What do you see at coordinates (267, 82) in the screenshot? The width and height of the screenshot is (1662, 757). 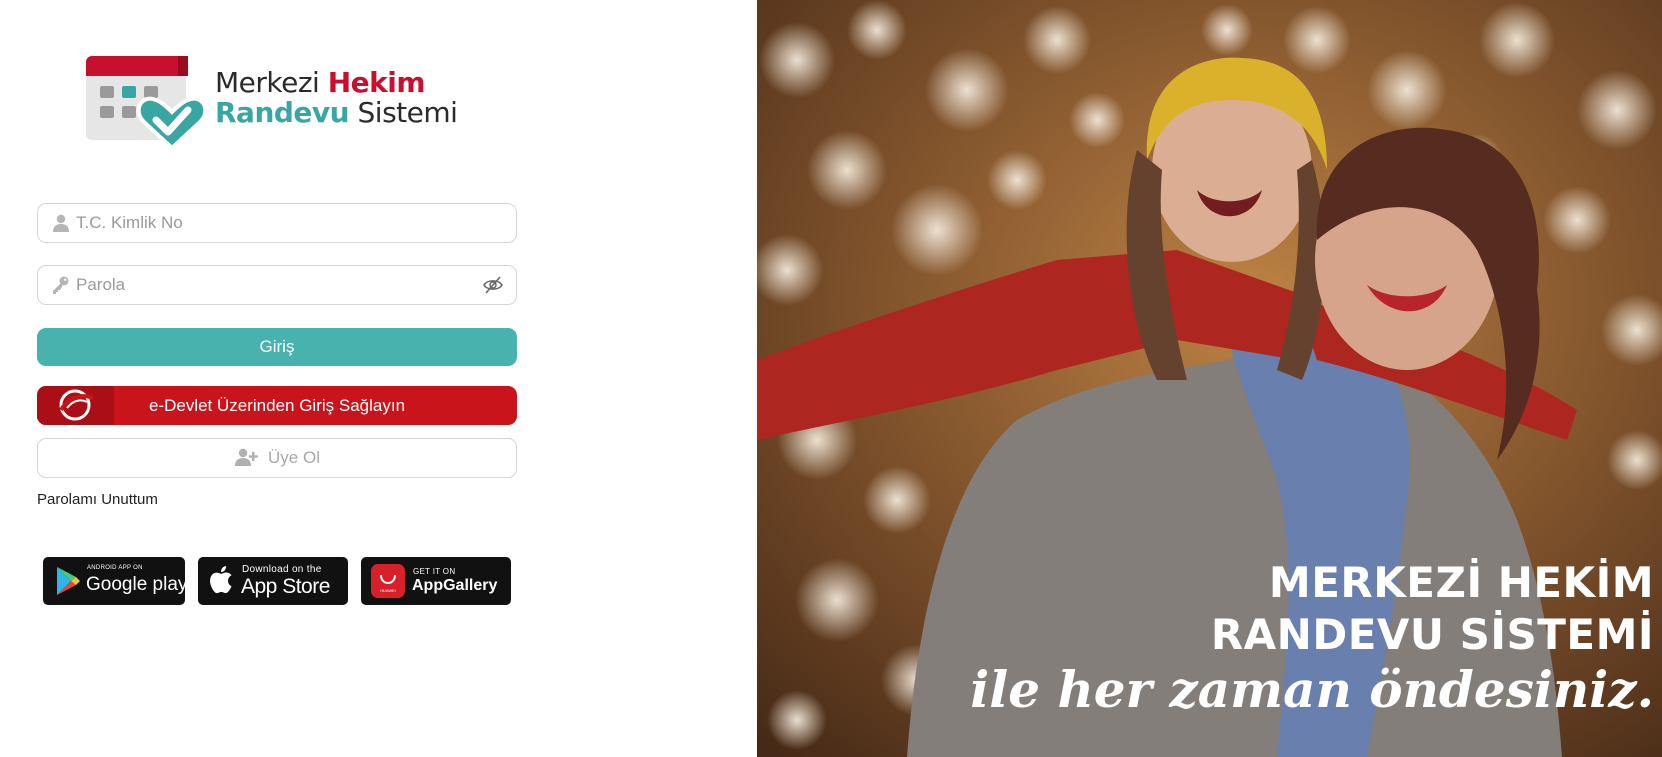 I see `logo-word-merkezi: Merkezi` at bounding box center [267, 82].